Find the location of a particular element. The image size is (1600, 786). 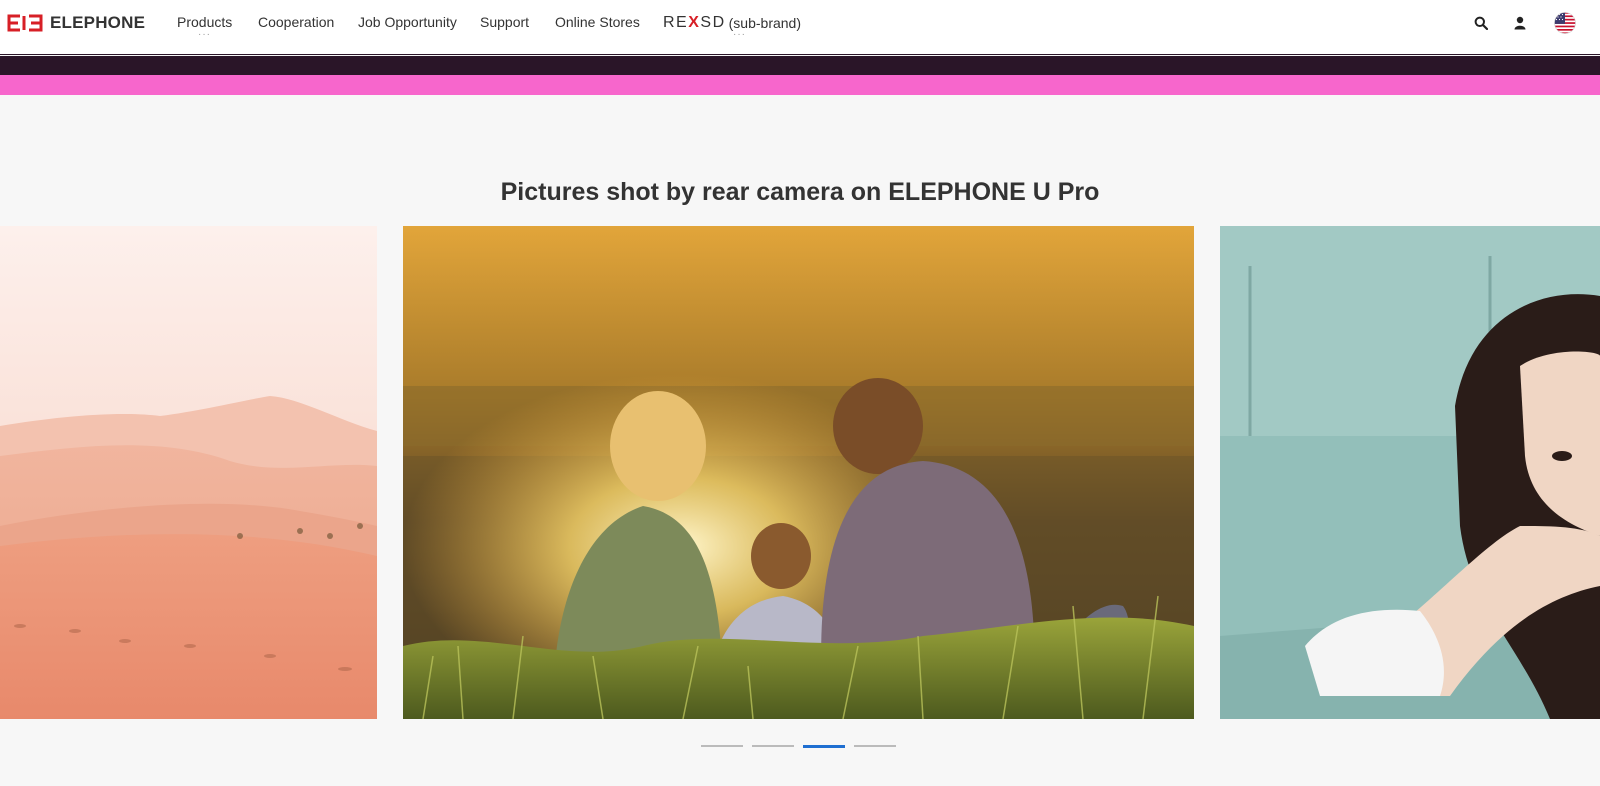

carousel-pagination is located at coordinates (800, 747).